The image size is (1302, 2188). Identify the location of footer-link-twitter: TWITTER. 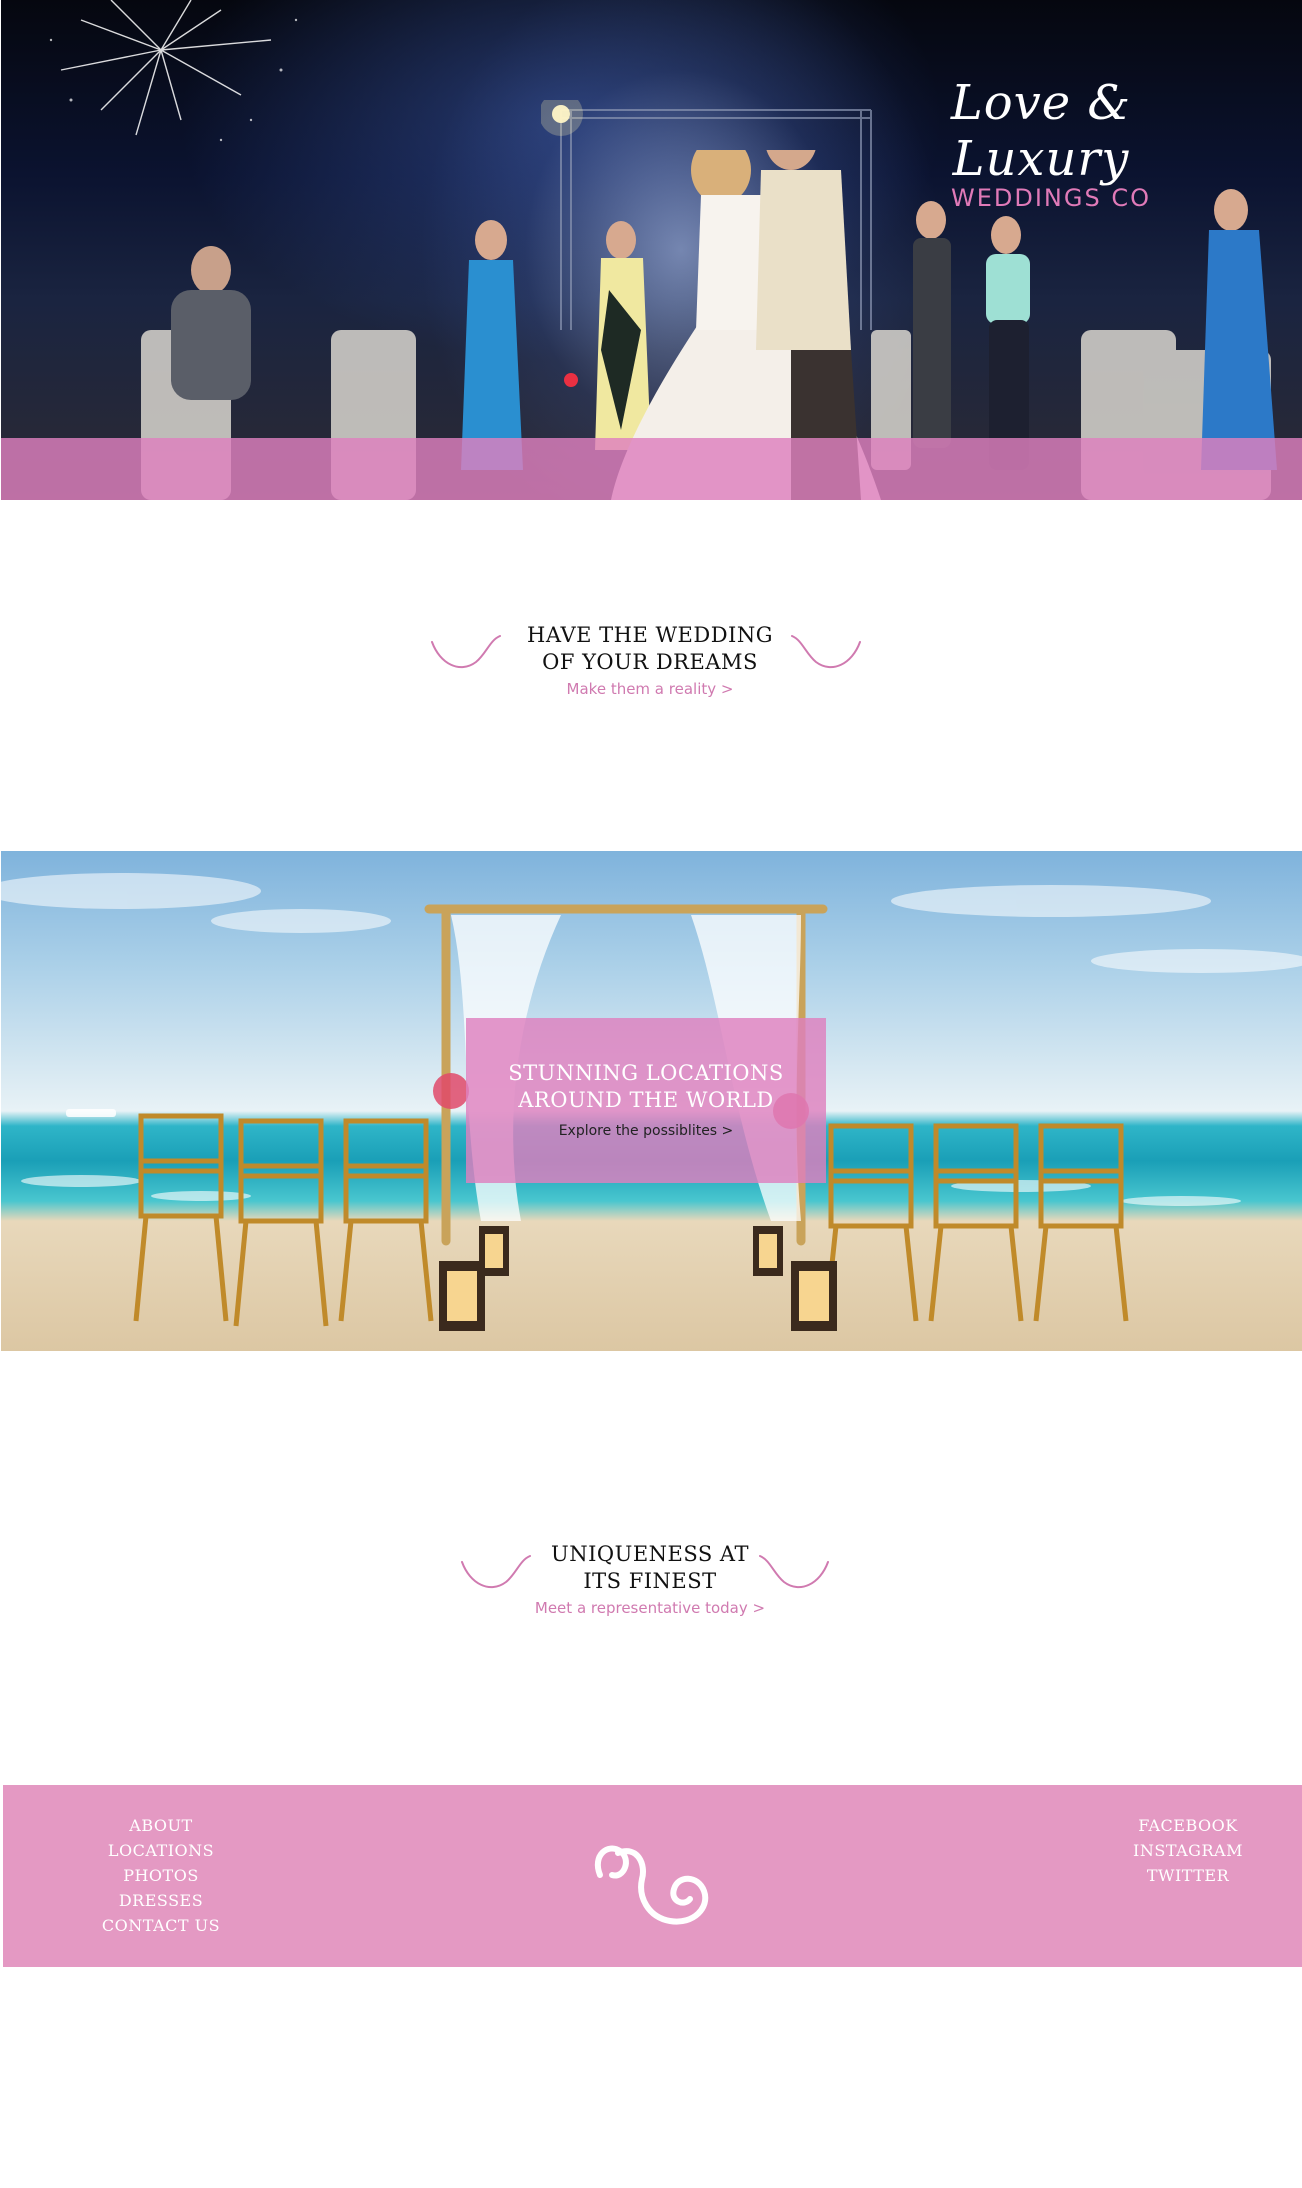
(1187, 1875).